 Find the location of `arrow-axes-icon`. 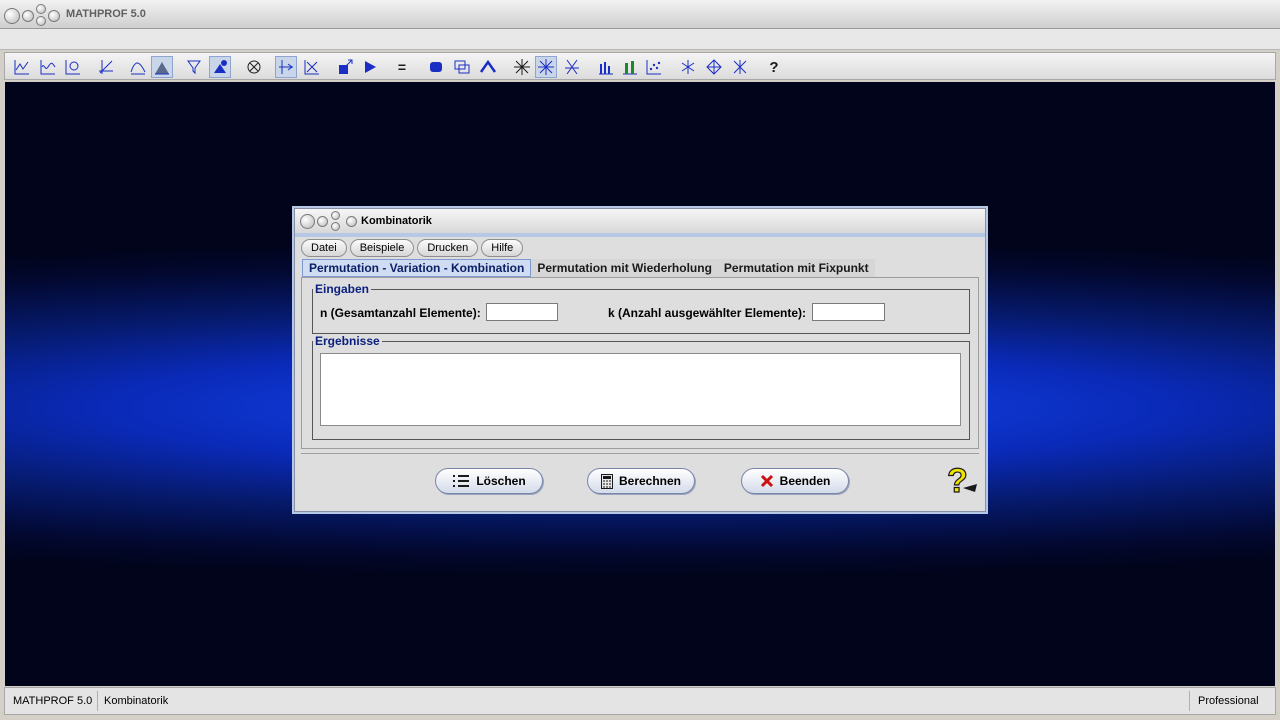

arrow-axes-icon is located at coordinates (286, 67).